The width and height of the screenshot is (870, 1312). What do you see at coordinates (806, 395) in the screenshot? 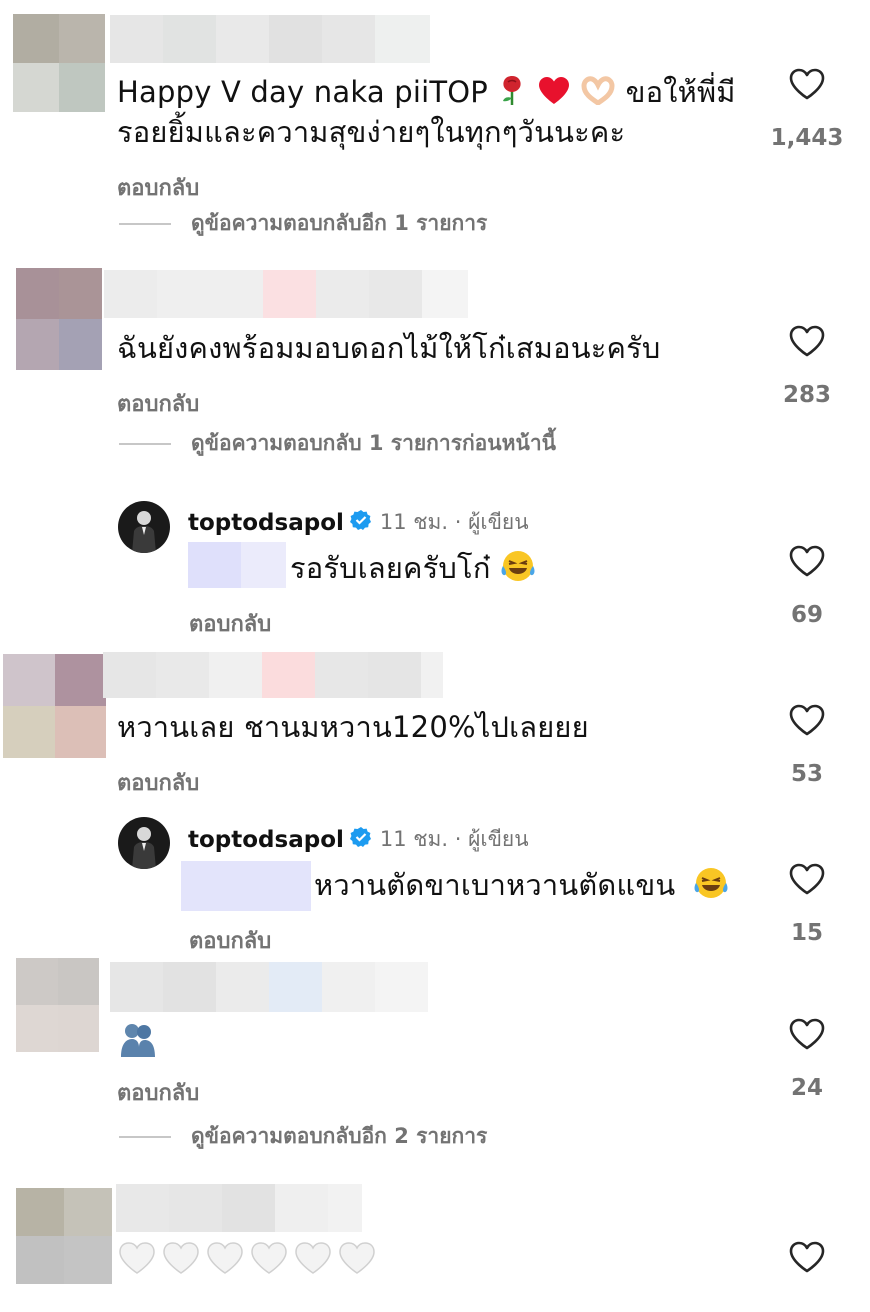
I see `like-count: 283` at bounding box center [806, 395].